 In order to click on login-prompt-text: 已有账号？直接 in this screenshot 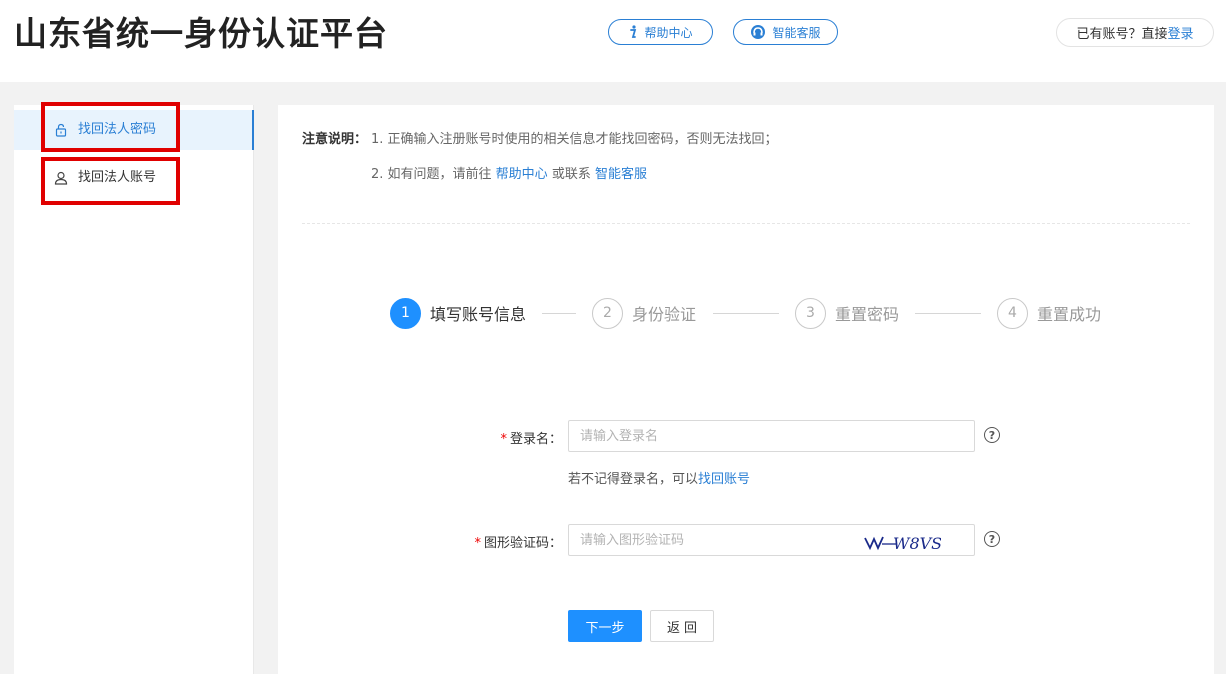, I will do `click(1122, 34)`.